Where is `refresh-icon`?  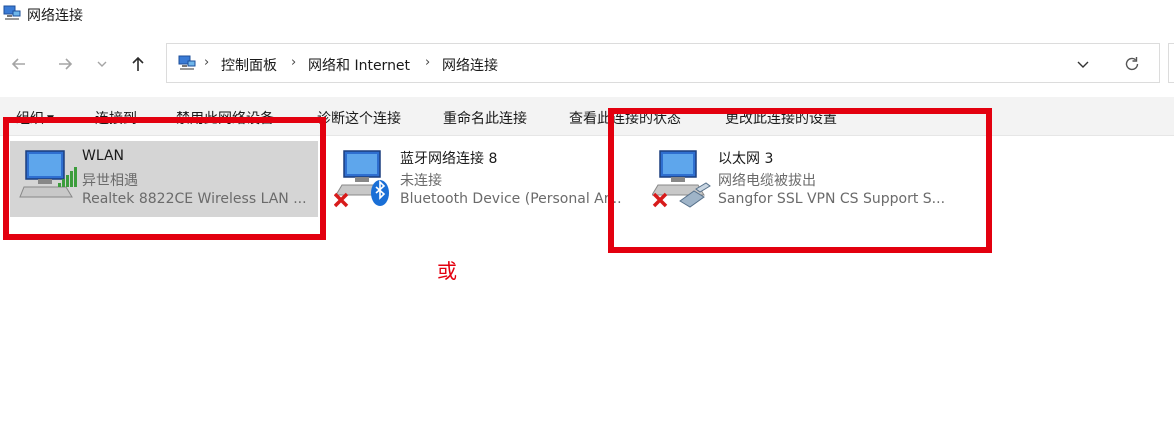 refresh-icon is located at coordinates (1132, 64).